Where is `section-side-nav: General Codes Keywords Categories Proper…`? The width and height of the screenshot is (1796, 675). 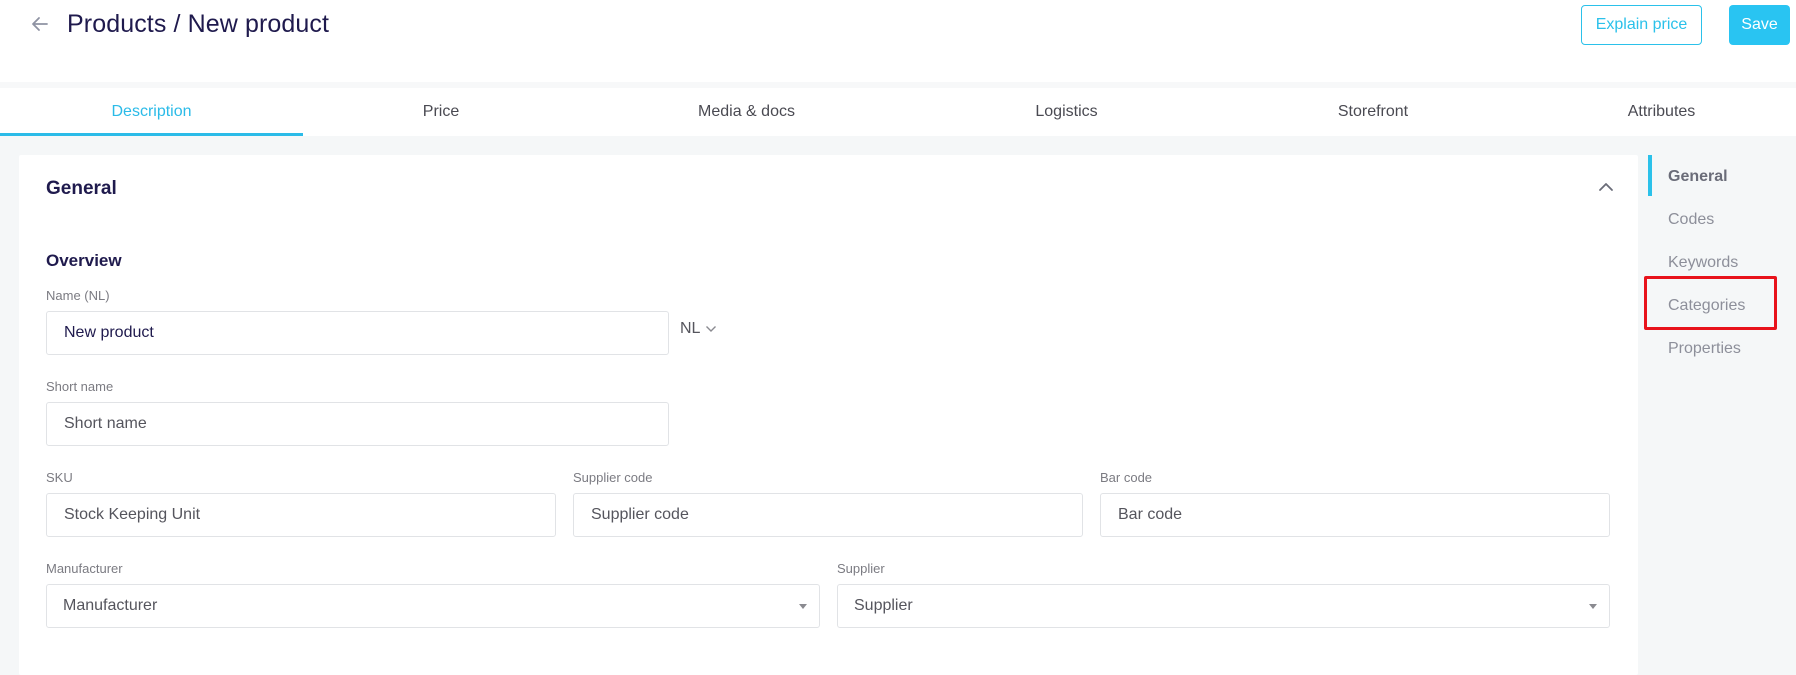 section-side-nav: General Codes Keywords Categories Proper… is located at coordinates (1722, 262).